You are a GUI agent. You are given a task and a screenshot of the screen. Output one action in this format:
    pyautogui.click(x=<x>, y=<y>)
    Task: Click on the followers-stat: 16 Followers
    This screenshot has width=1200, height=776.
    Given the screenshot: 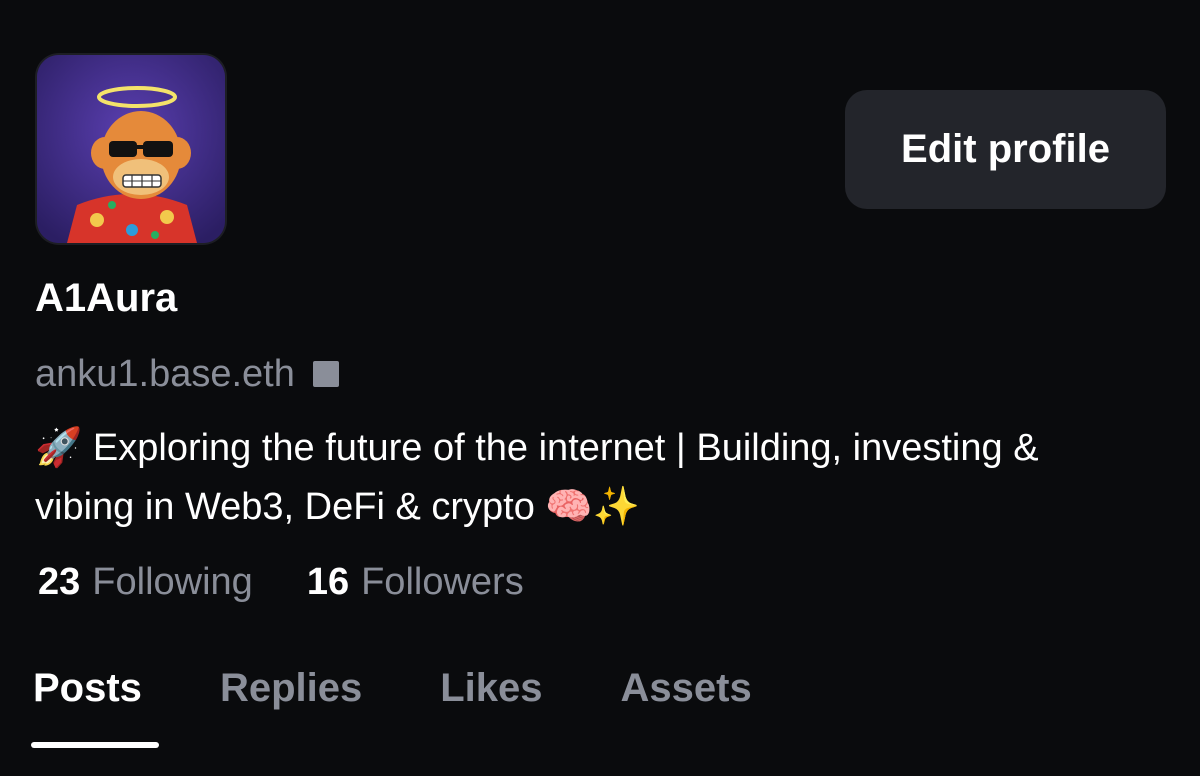 What is the action you would take?
    pyautogui.click(x=415, y=582)
    